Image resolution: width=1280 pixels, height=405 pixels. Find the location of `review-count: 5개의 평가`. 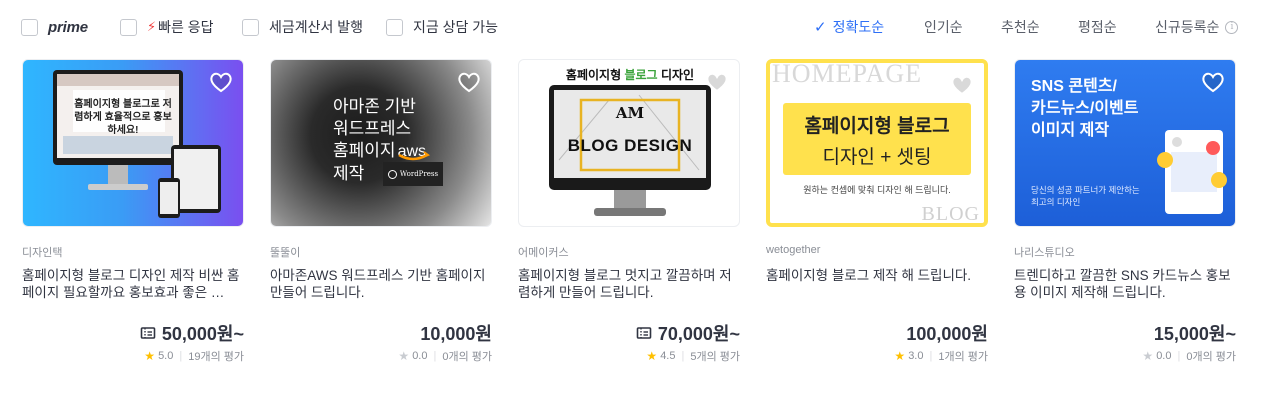

review-count: 5개의 평가 is located at coordinates (715, 357).